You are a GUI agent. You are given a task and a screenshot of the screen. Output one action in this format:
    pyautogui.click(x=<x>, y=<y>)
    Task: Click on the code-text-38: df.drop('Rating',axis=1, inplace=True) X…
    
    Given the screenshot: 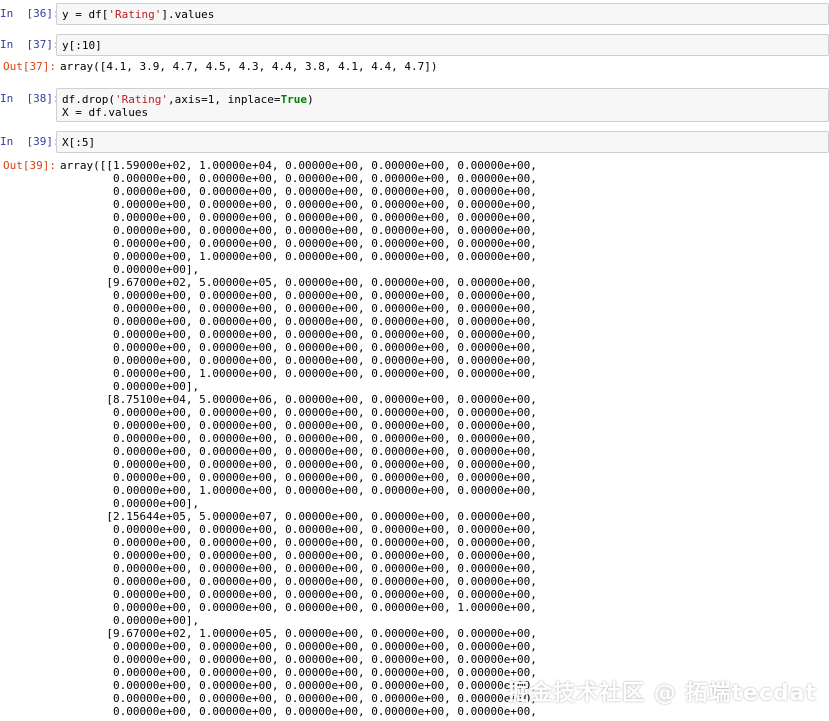 What is the action you would take?
    pyautogui.click(x=442, y=106)
    